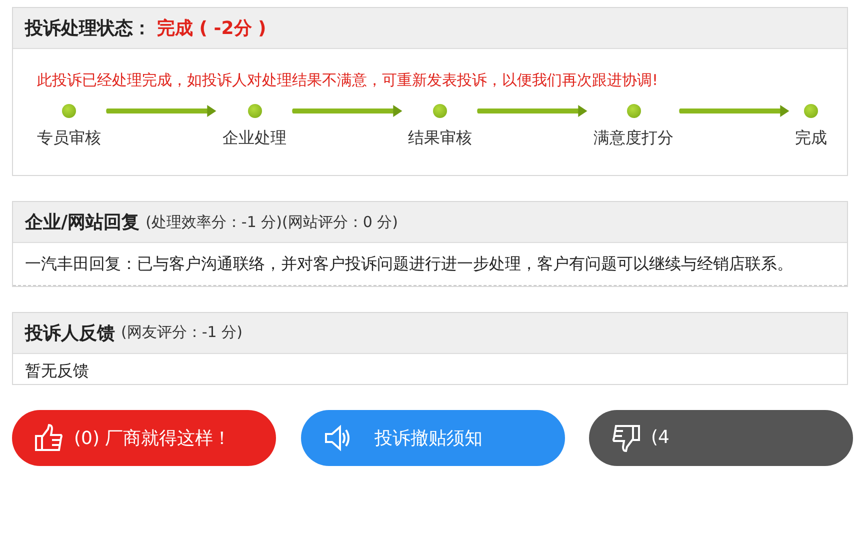  Describe the element at coordinates (721, 438) in the screenshot. I see `dislike-button: (4` at that location.